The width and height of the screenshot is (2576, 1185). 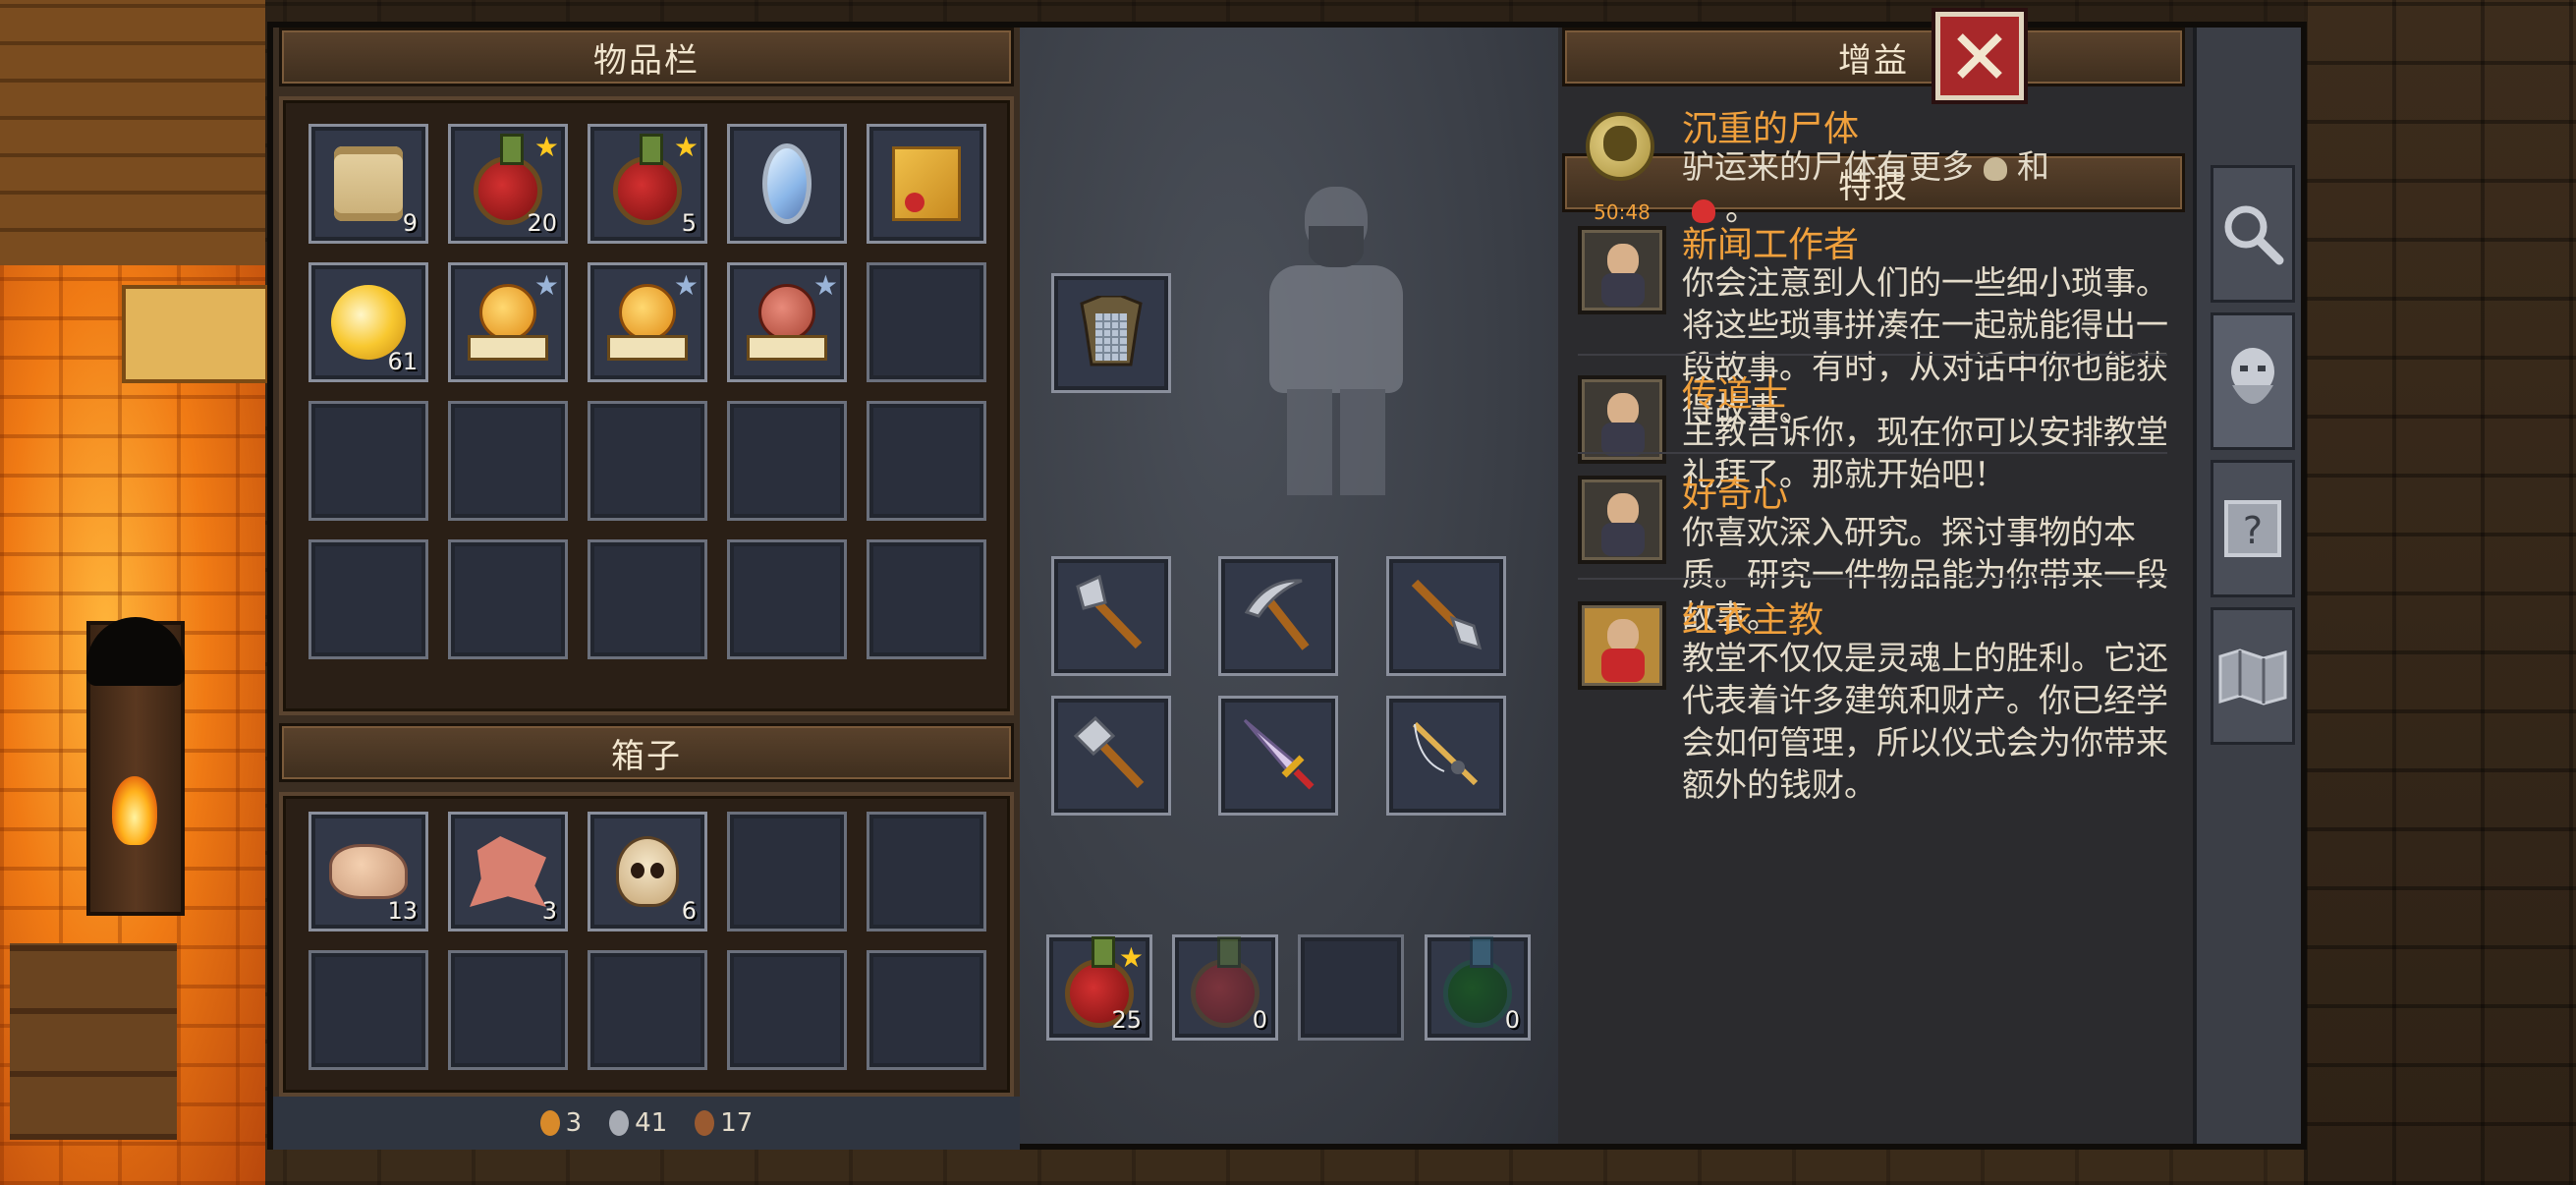 What do you see at coordinates (195, 334) in the screenshot?
I see `altar-table` at bounding box center [195, 334].